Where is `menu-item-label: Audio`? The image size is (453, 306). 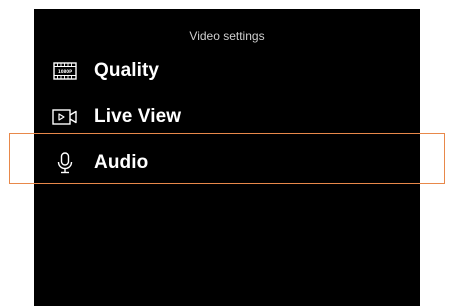
menu-item-label: Audio is located at coordinates (121, 162).